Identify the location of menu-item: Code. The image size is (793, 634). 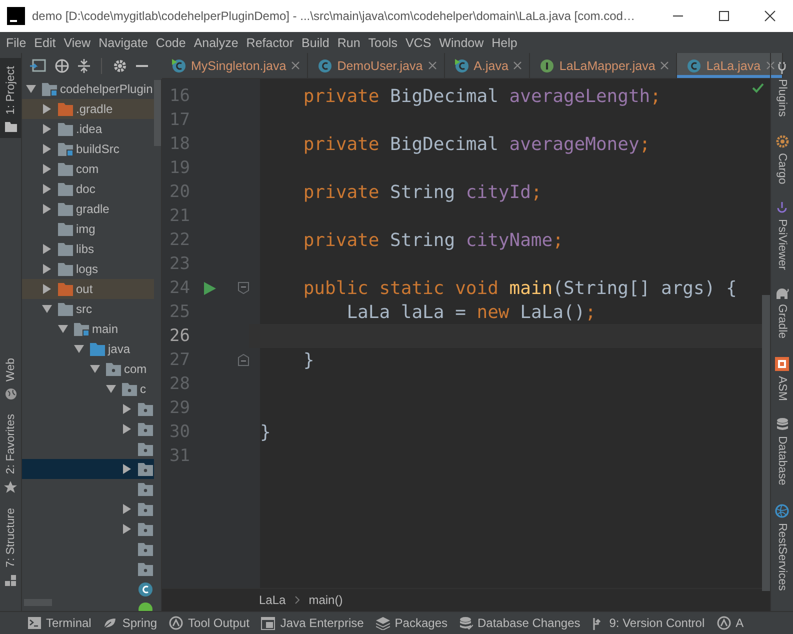
(171, 43).